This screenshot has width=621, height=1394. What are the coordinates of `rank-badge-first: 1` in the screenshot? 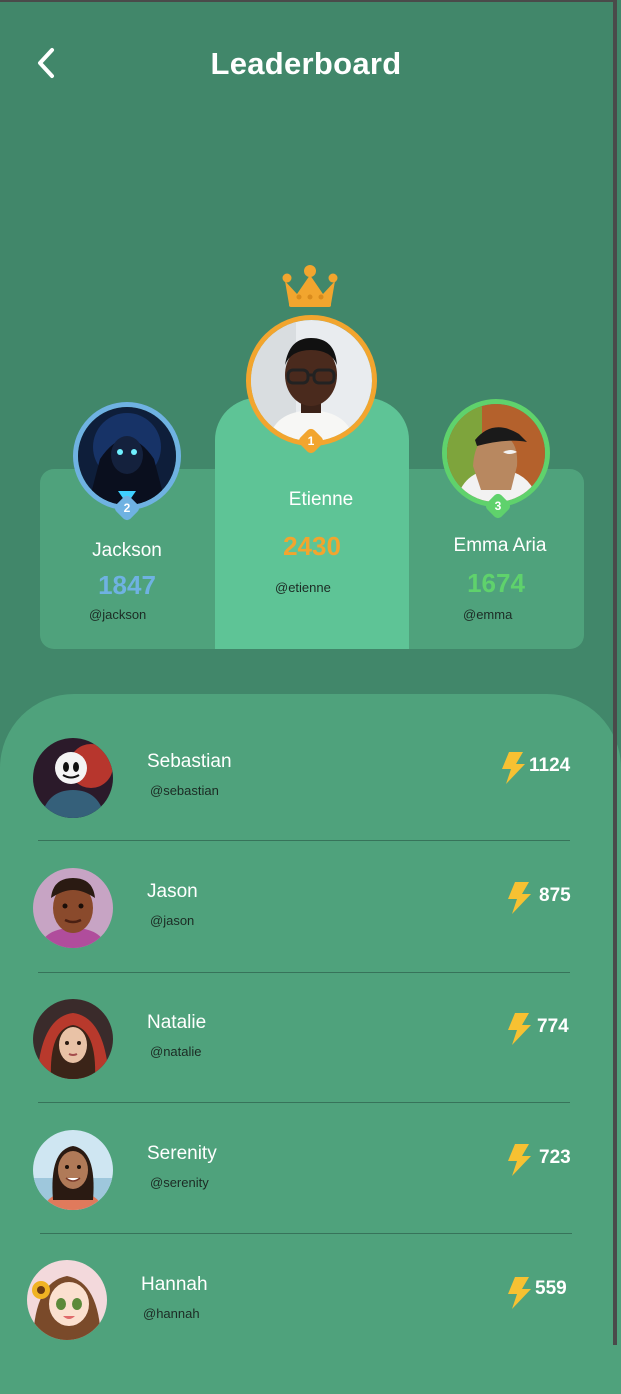 It's located at (311, 441).